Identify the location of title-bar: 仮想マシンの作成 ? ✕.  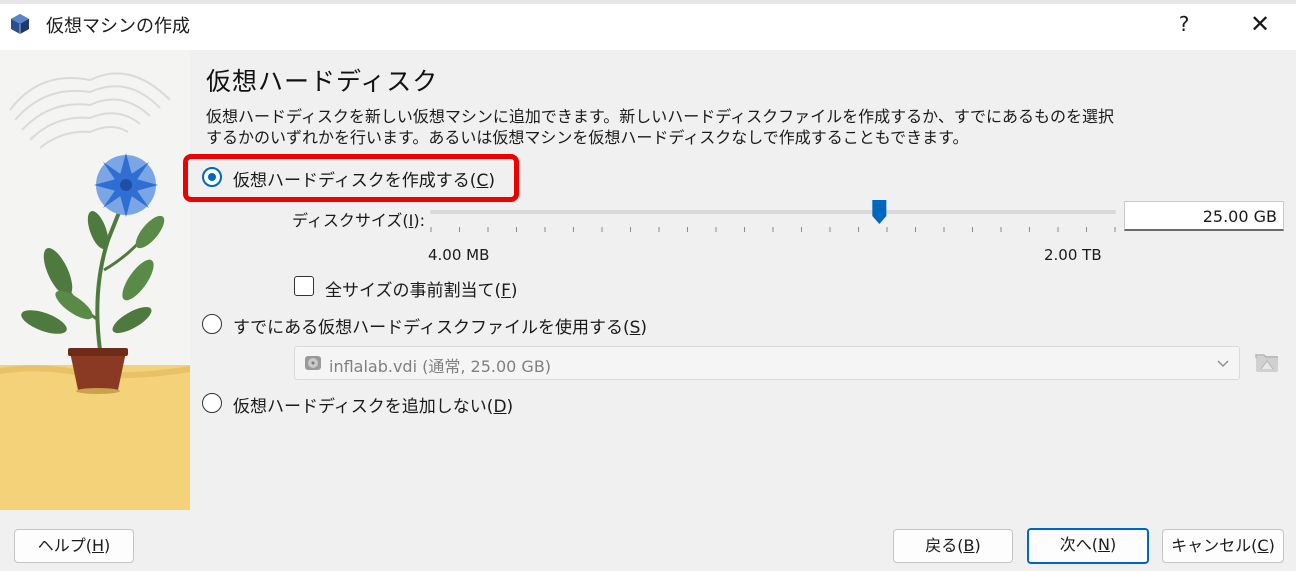
(648, 25).